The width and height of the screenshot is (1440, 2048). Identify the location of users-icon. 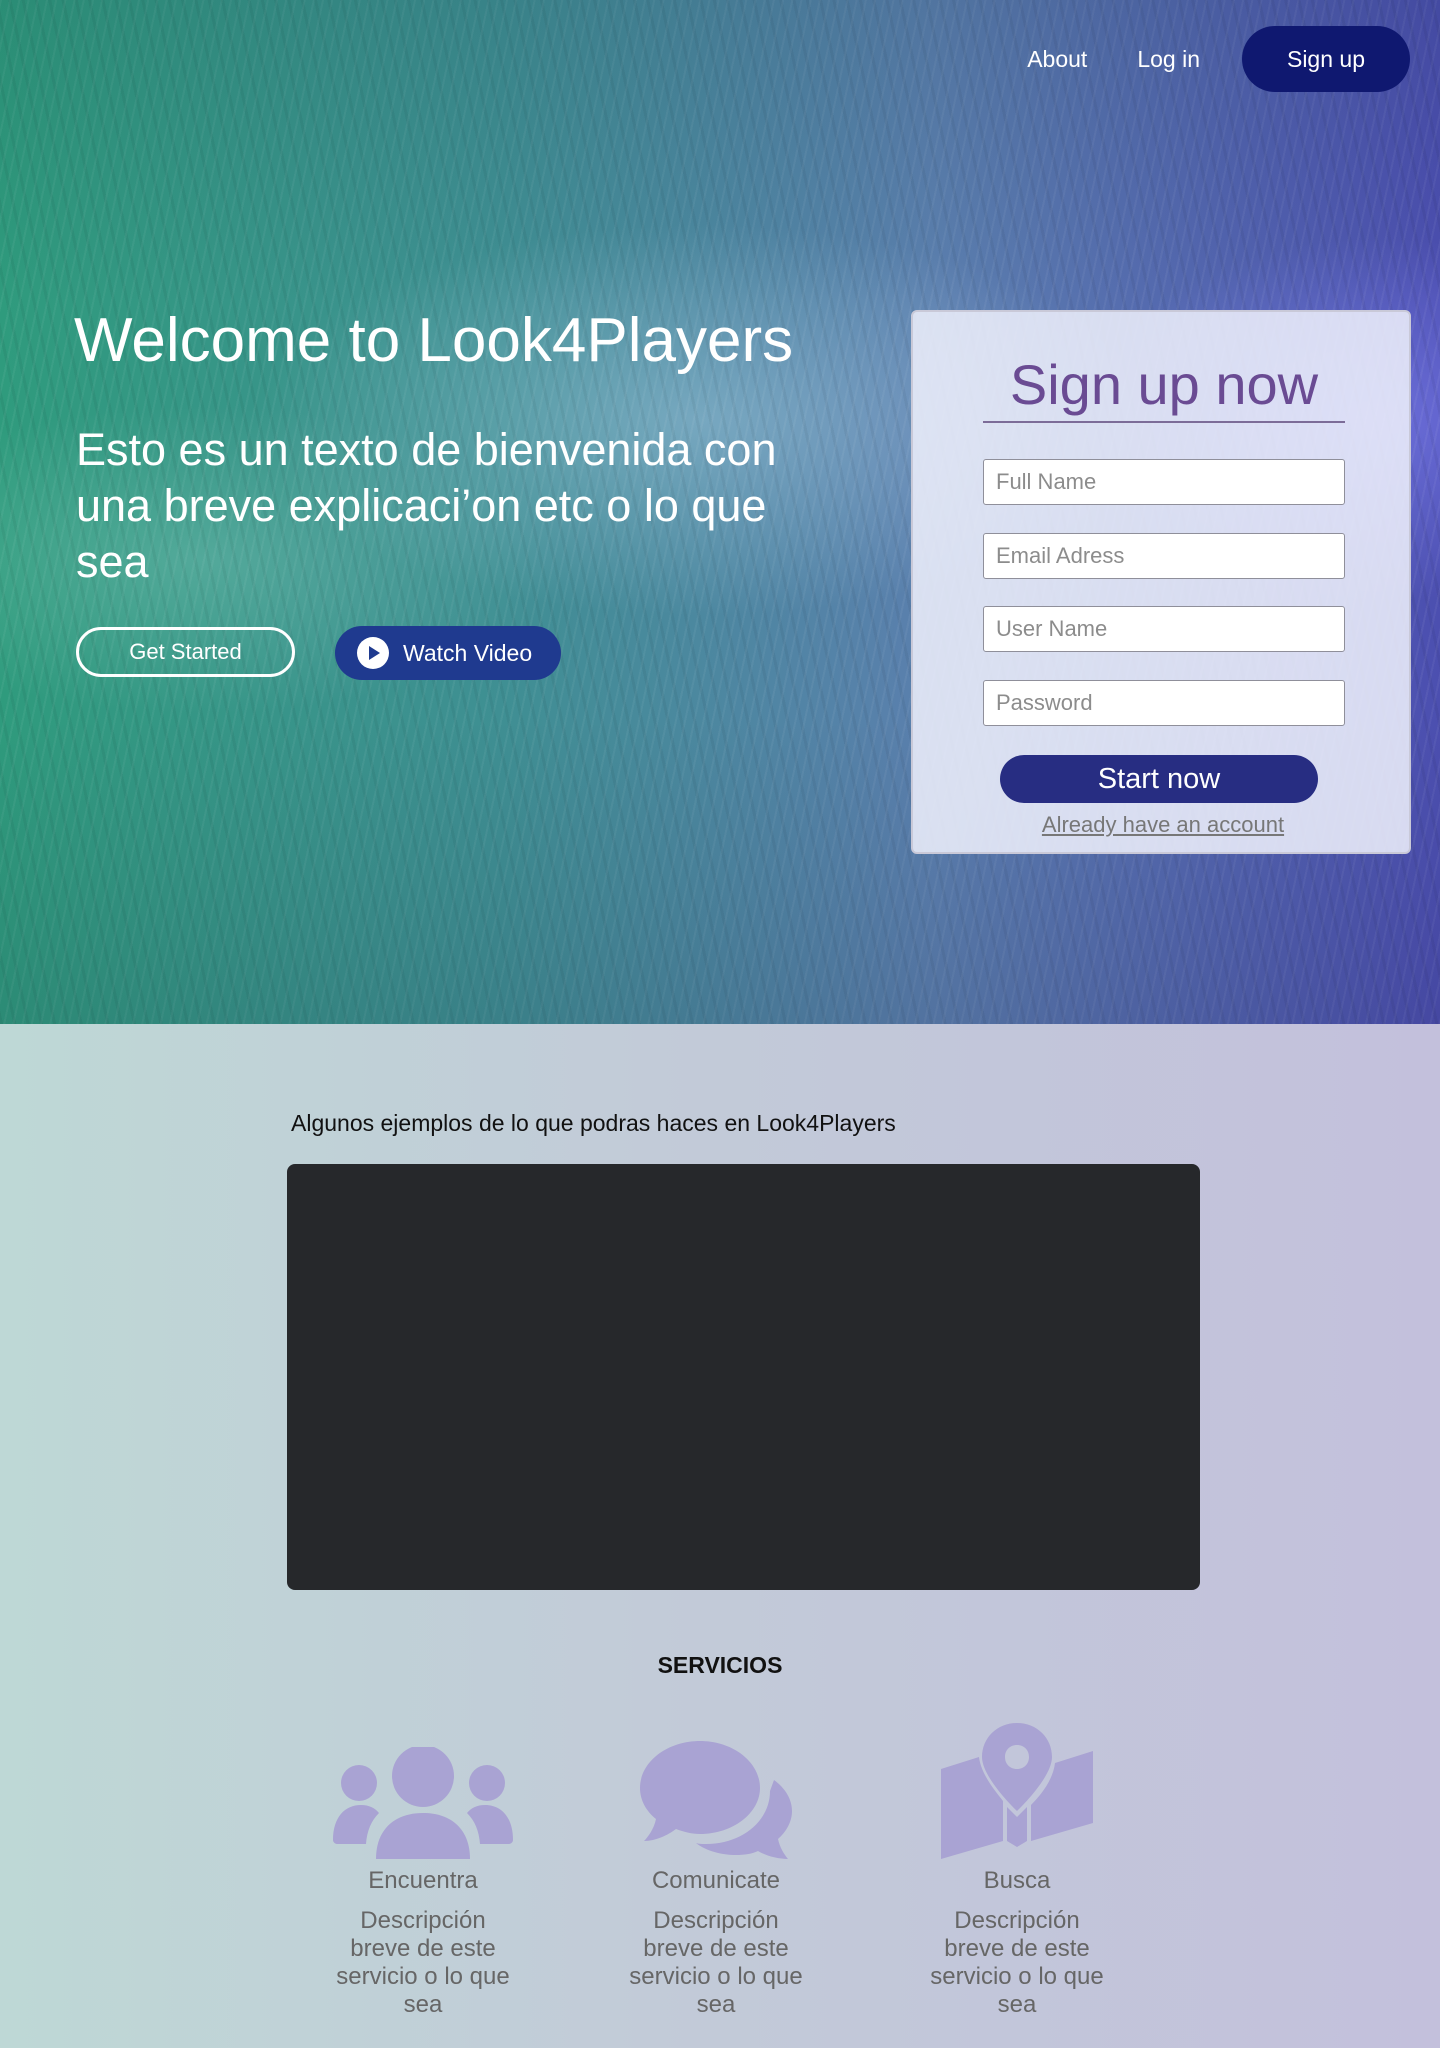
(423, 1781).